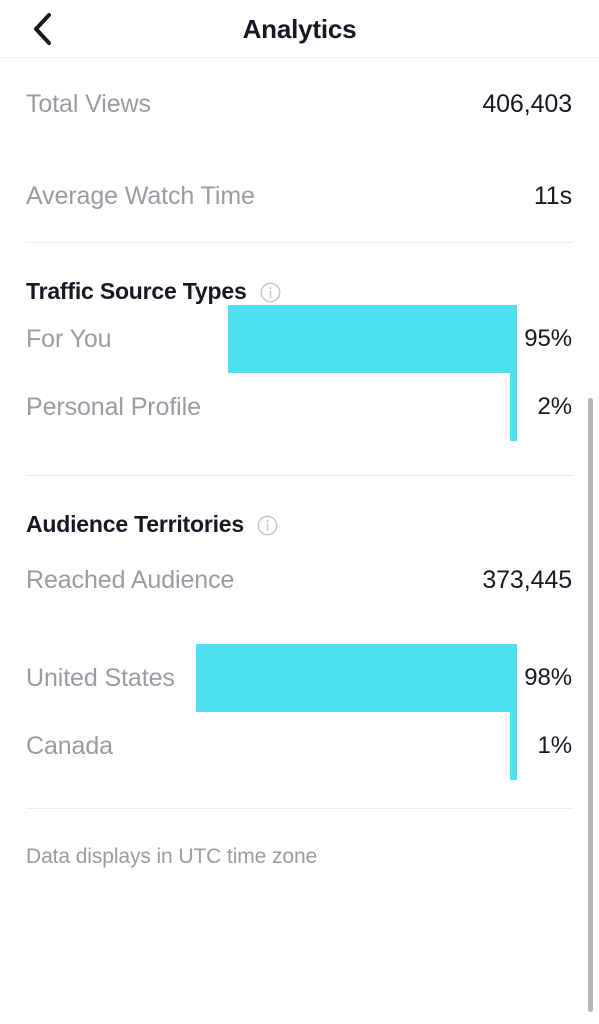 The image size is (599, 1024). What do you see at coordinates (135, 523) in the screenshot?
I see `section-title: Audience Territories` at bounding box center [135, 523].